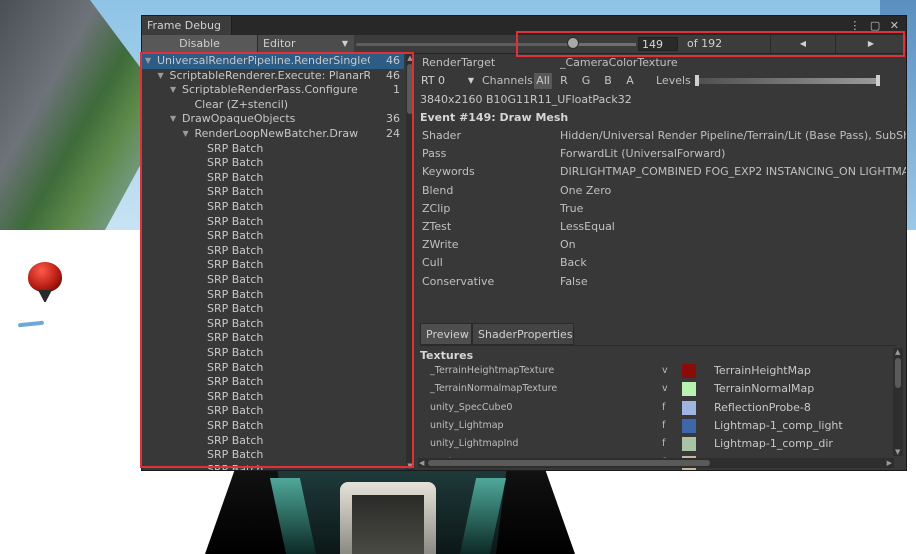  I want to click on channel-a-button: A, so click(630, 81).